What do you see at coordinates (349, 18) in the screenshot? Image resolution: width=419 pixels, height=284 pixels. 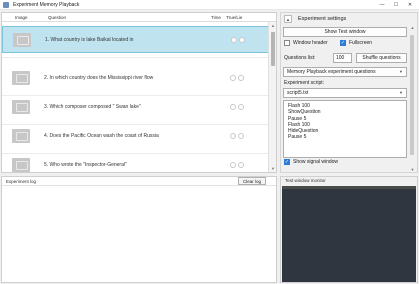 I see `settings-header: ▲ Experiment settings` at bounding box center [349, 18].